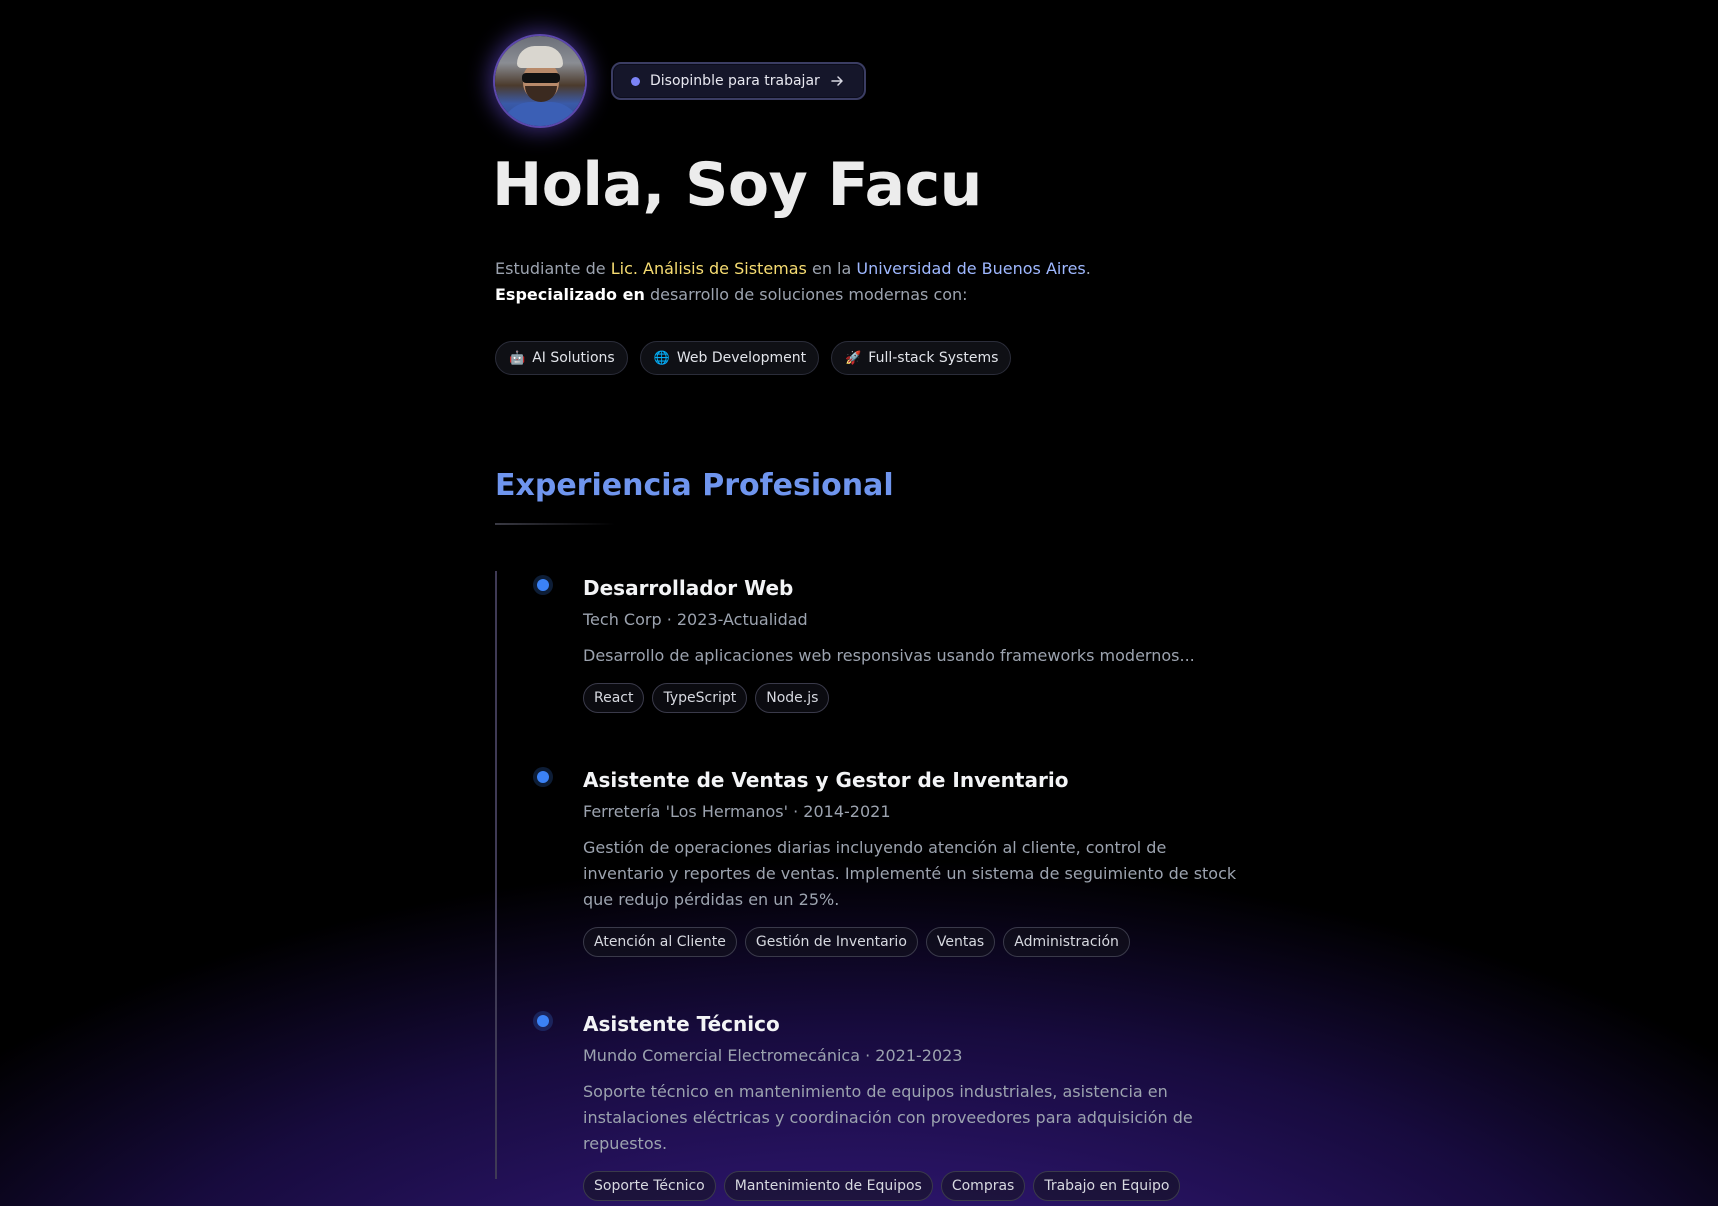  What do you see at coordinates (555, 524) in the screenshot?
I see `section-underline` at bounding box center [555, 524].